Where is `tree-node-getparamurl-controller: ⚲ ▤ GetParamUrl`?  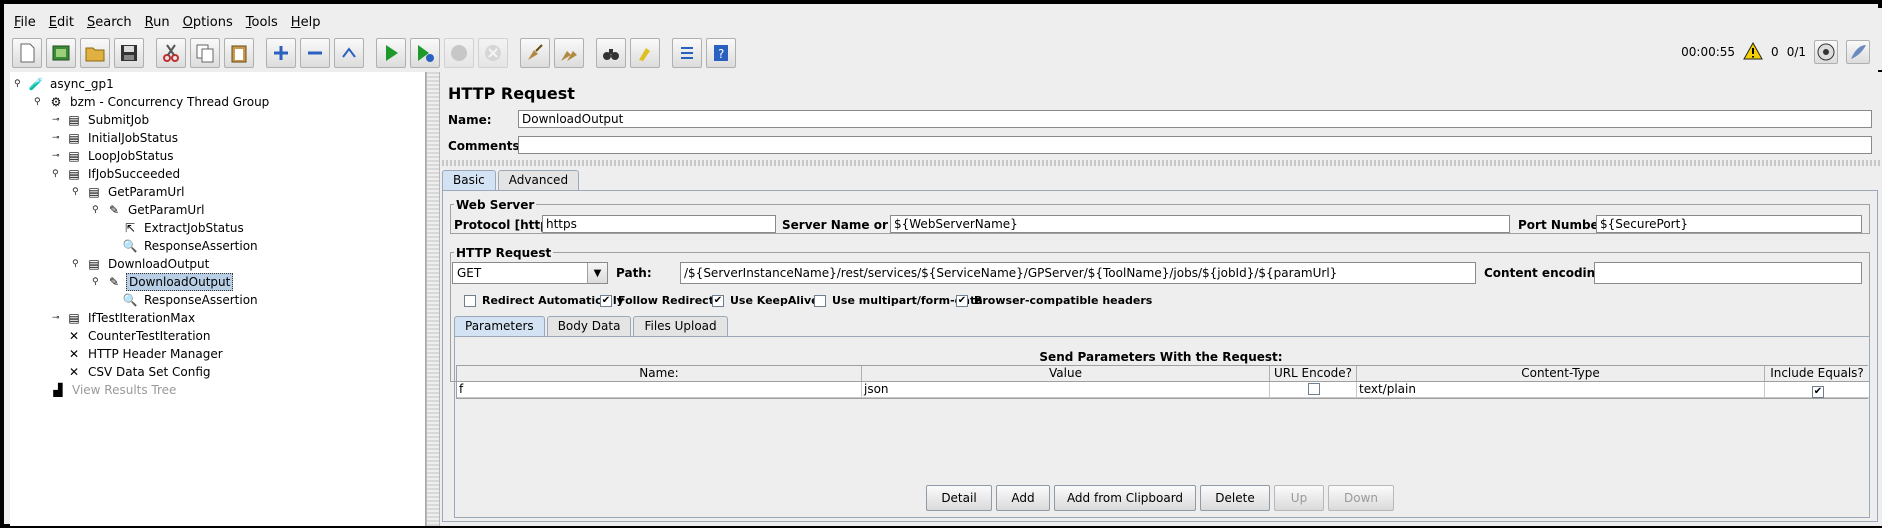 tree-node-getparamurl-controller: ⚲ ▤ GetParamUrl is located at coordinates (129, 192).